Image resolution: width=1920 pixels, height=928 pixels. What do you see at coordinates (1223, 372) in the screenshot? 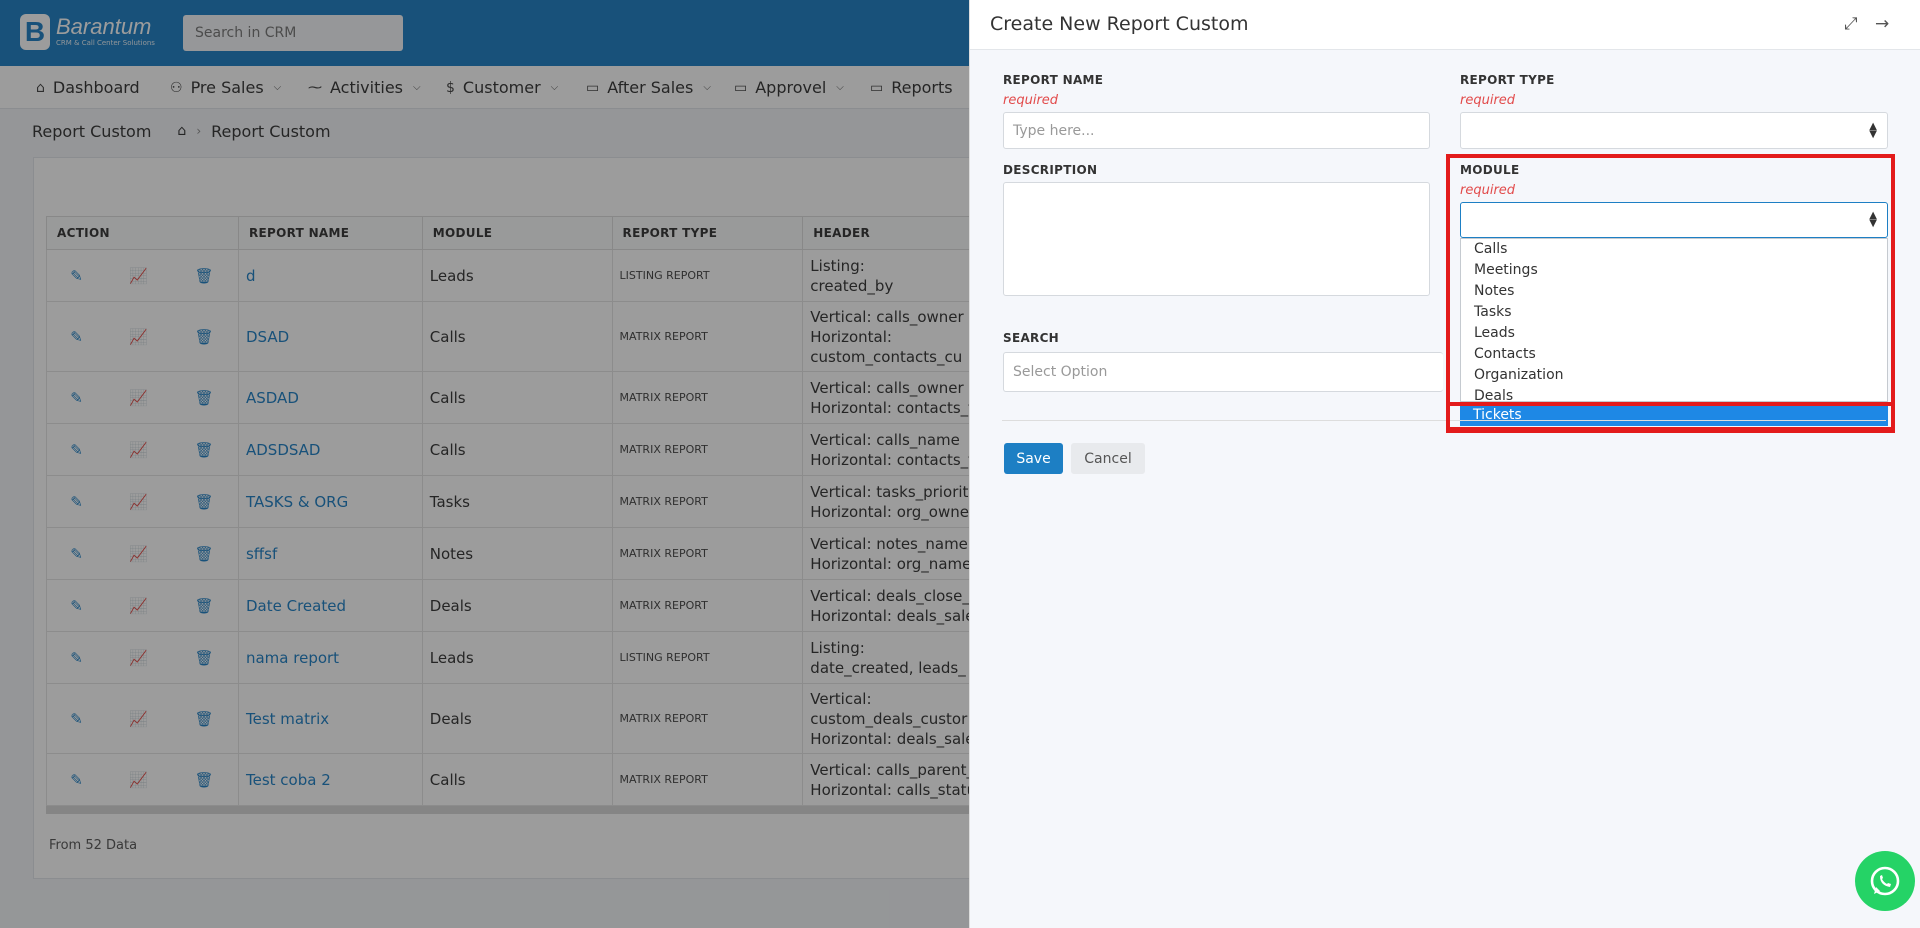
I see `search-select: Select Option` at bounding box center [1223, 372].